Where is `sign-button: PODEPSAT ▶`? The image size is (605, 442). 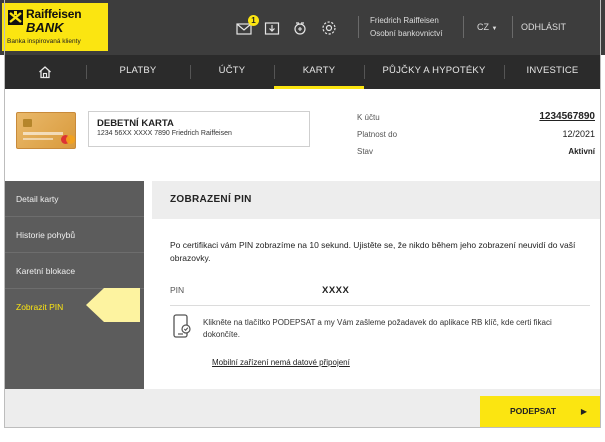
sign-button: PODEPSAT ▶ is located at coordinates (540, 411).